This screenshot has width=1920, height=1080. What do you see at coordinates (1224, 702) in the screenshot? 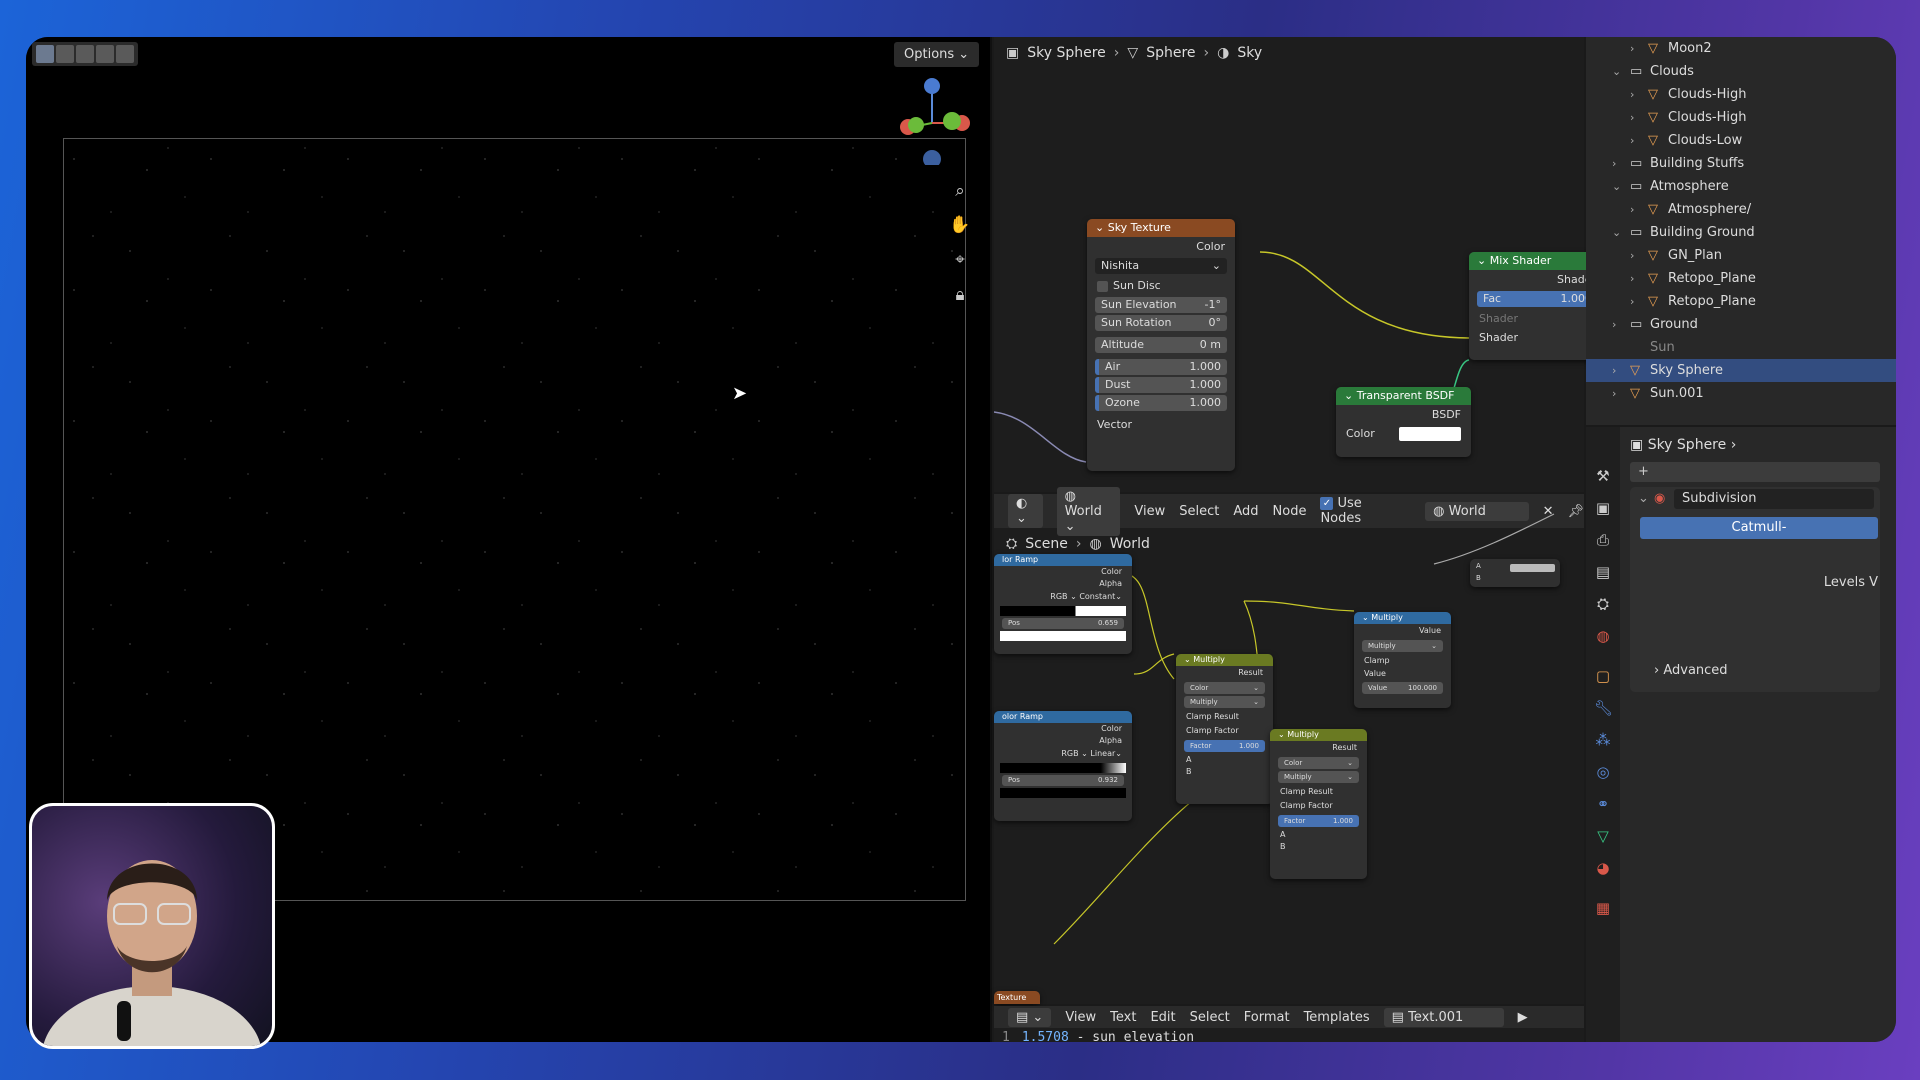
I see `mult1-op: Multiply ⌄` at bounding box center [1224, 702].